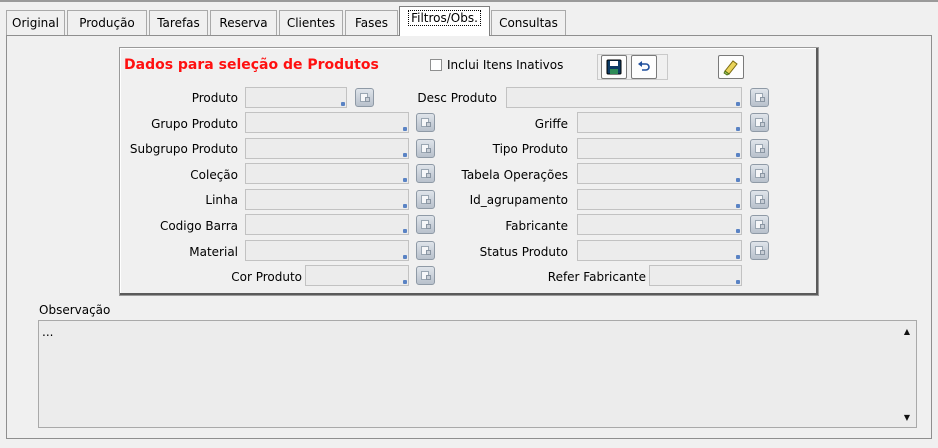 This screenshot has height=448, width=938. I want to click on tabela-operacoes-lookup-button, so click(759, 173).